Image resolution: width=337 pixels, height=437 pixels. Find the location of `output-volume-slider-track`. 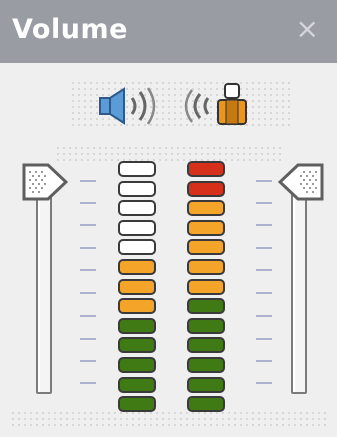

output-volume-slider-track is located at coordinates (44, 286).